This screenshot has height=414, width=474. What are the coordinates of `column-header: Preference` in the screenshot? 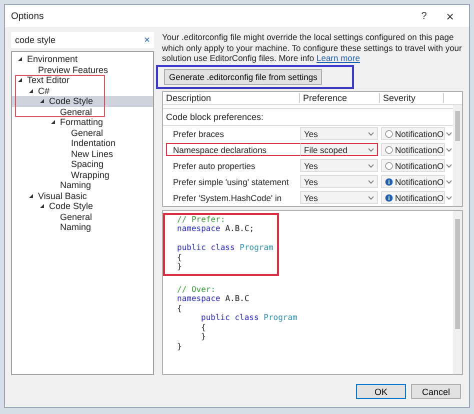 It's located at (340, 97).